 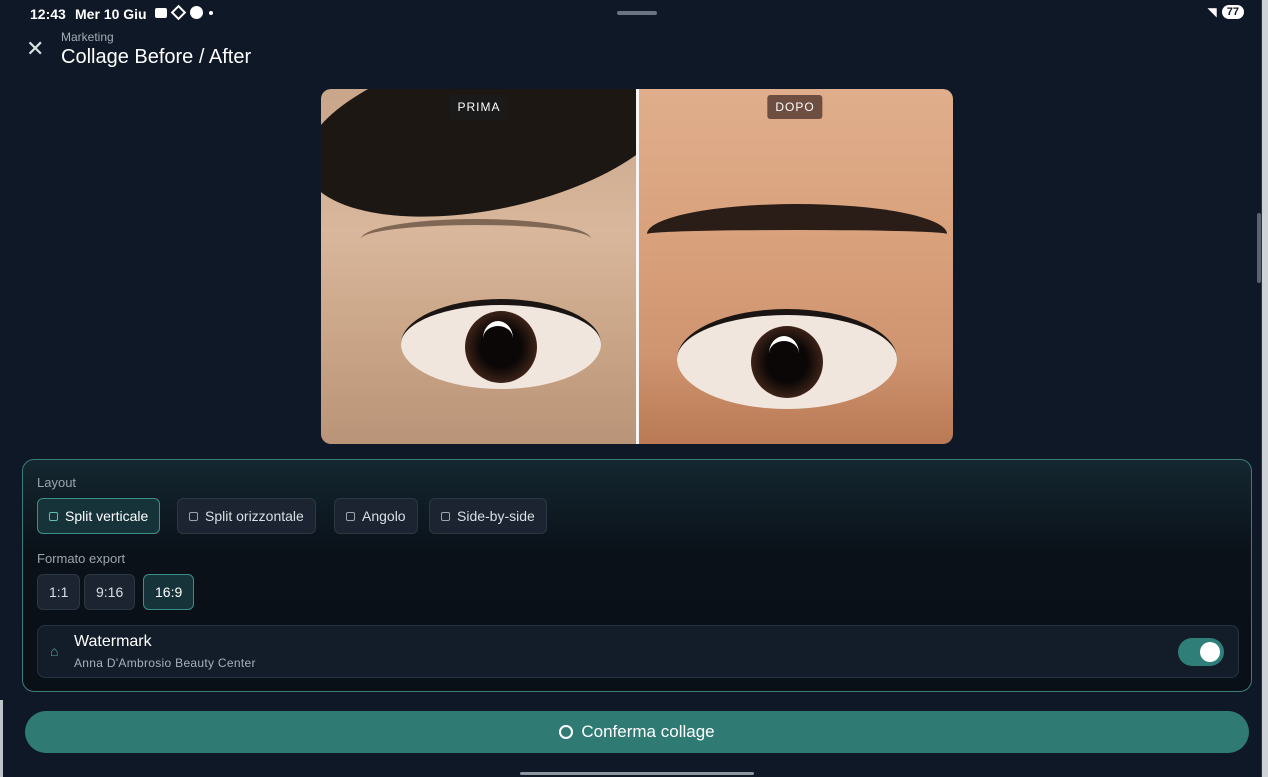 I want to click on confirm-collage-button: Conferma collage, so click(x=637, y=732).